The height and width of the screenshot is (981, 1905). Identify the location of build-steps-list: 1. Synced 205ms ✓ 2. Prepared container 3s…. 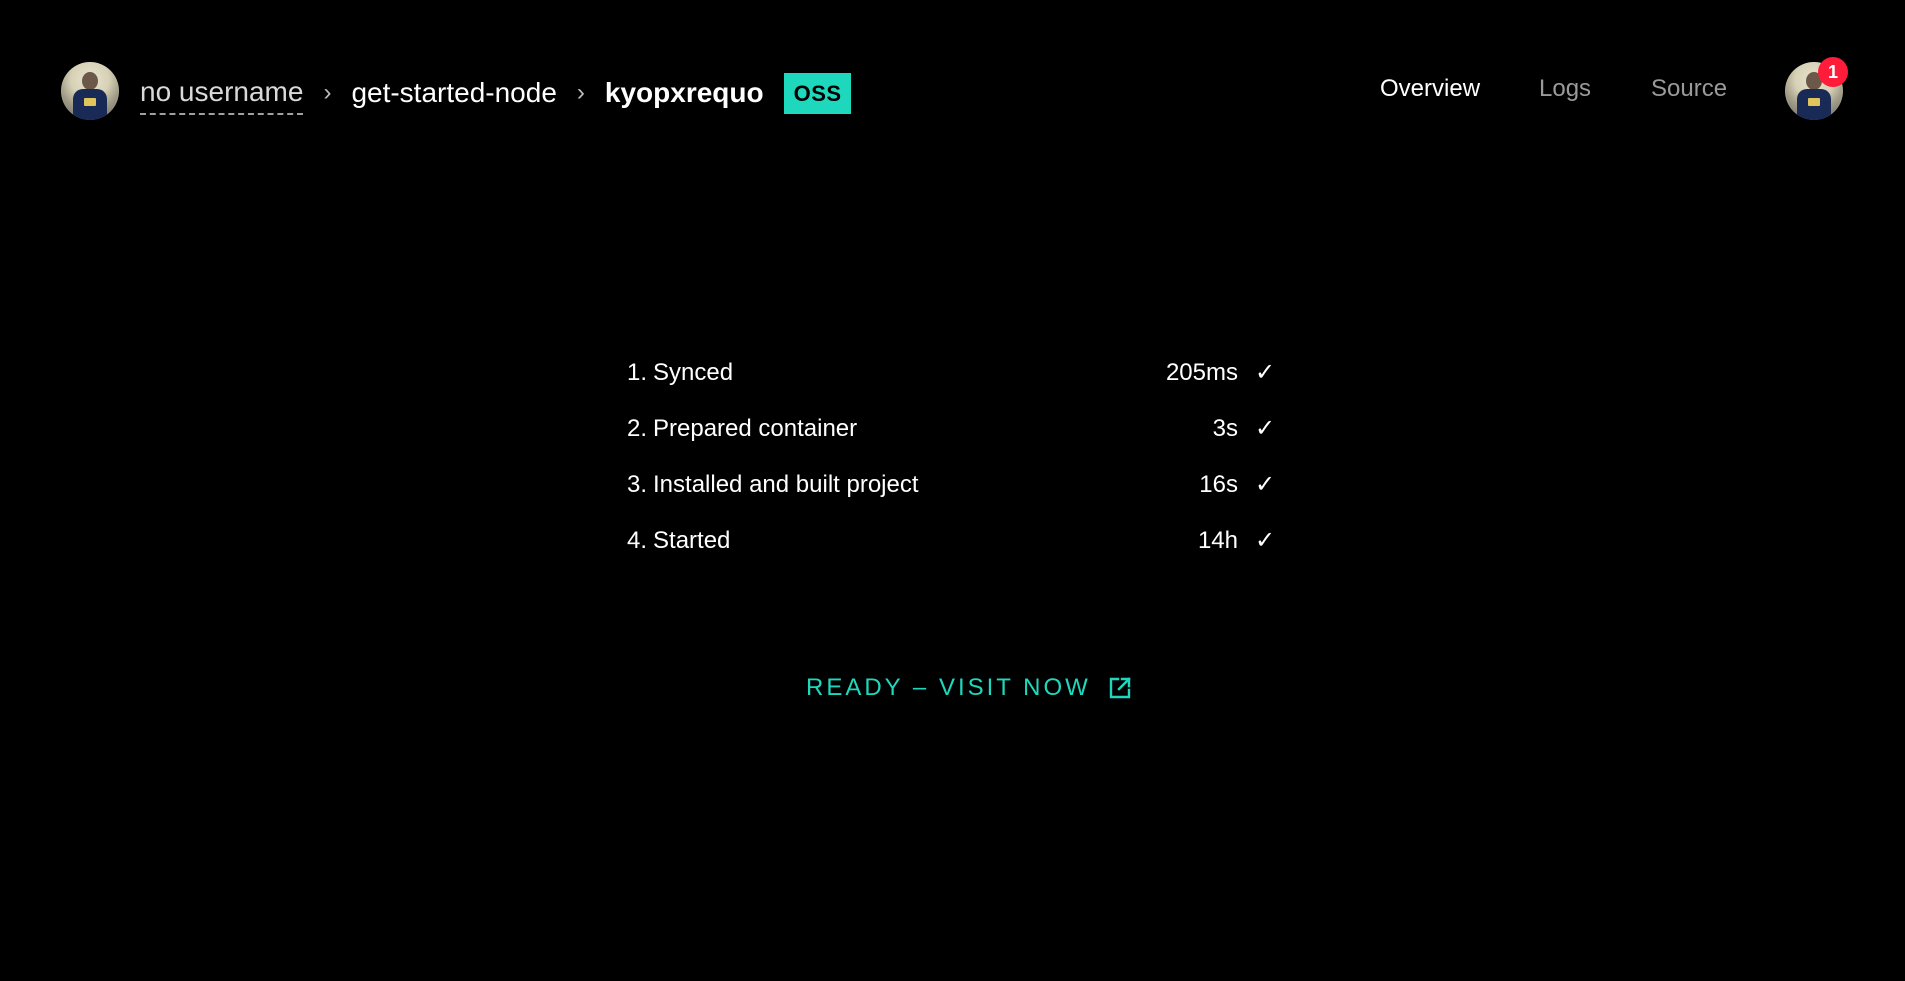
(952, 465).